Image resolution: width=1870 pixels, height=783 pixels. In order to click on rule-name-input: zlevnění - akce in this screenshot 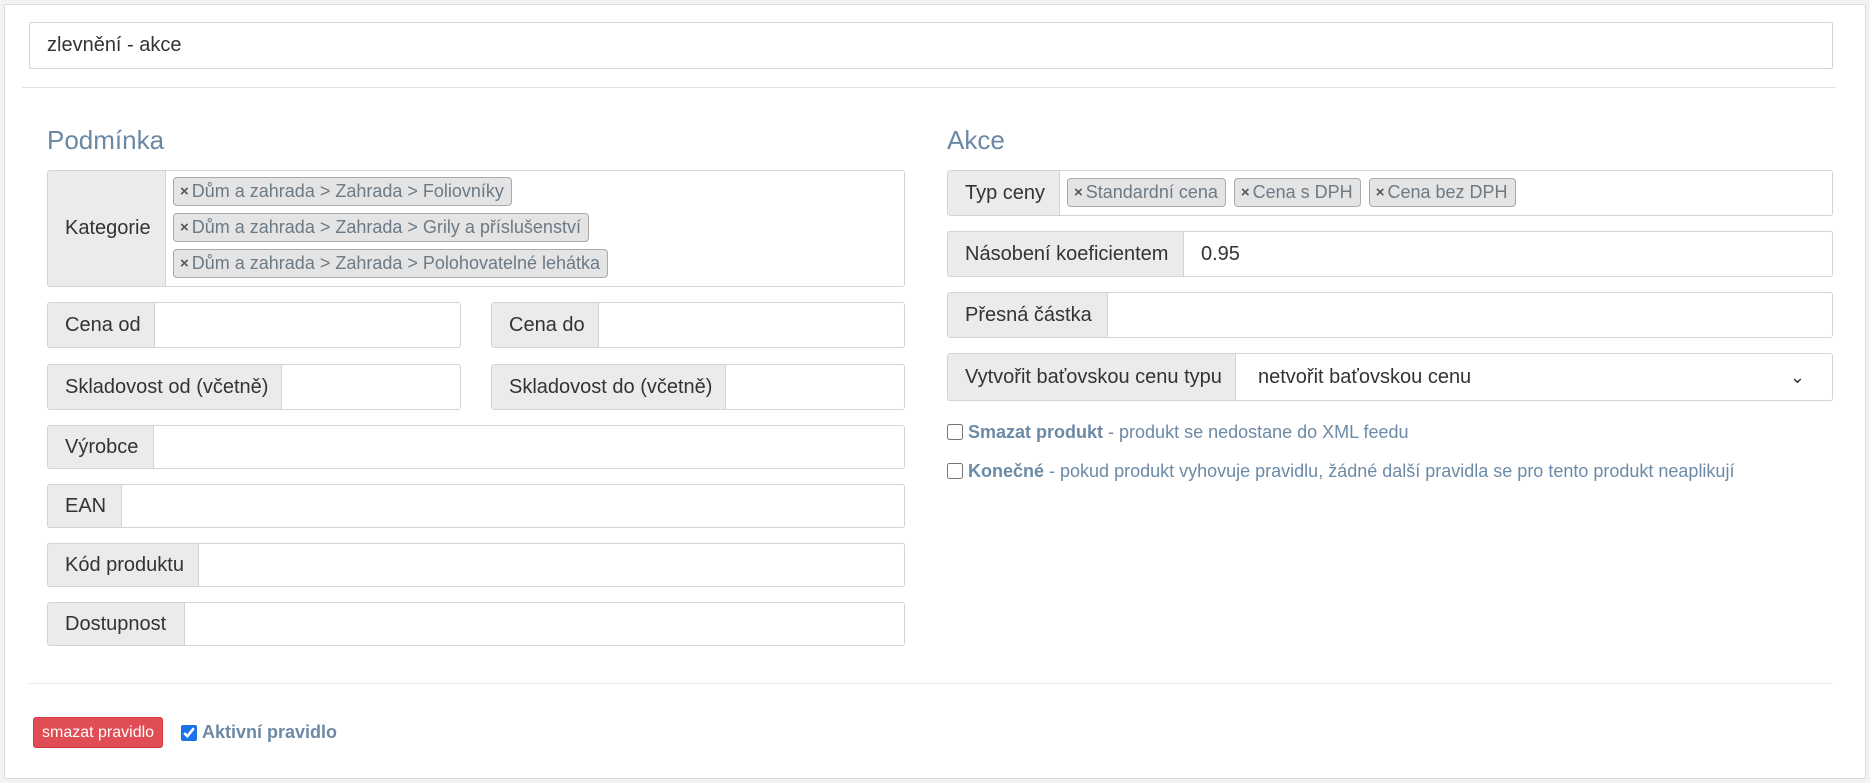, I will do `click(931, 45)`.